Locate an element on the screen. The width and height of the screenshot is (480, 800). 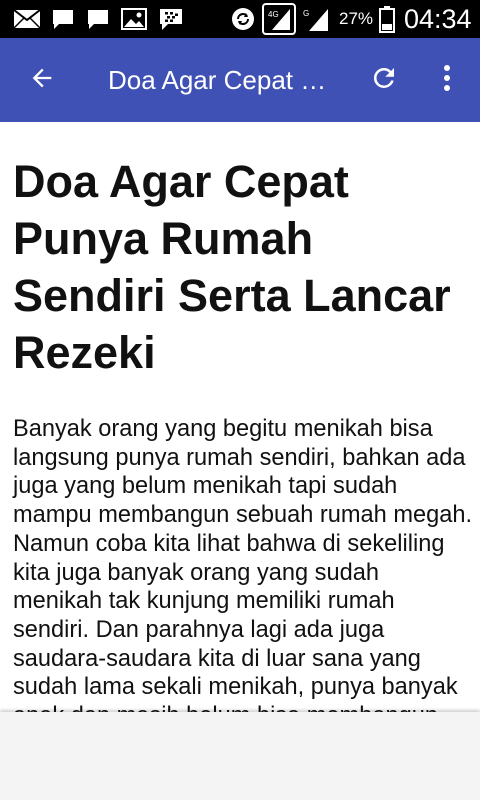
refresh-icon is located at coordinates (384, 80).